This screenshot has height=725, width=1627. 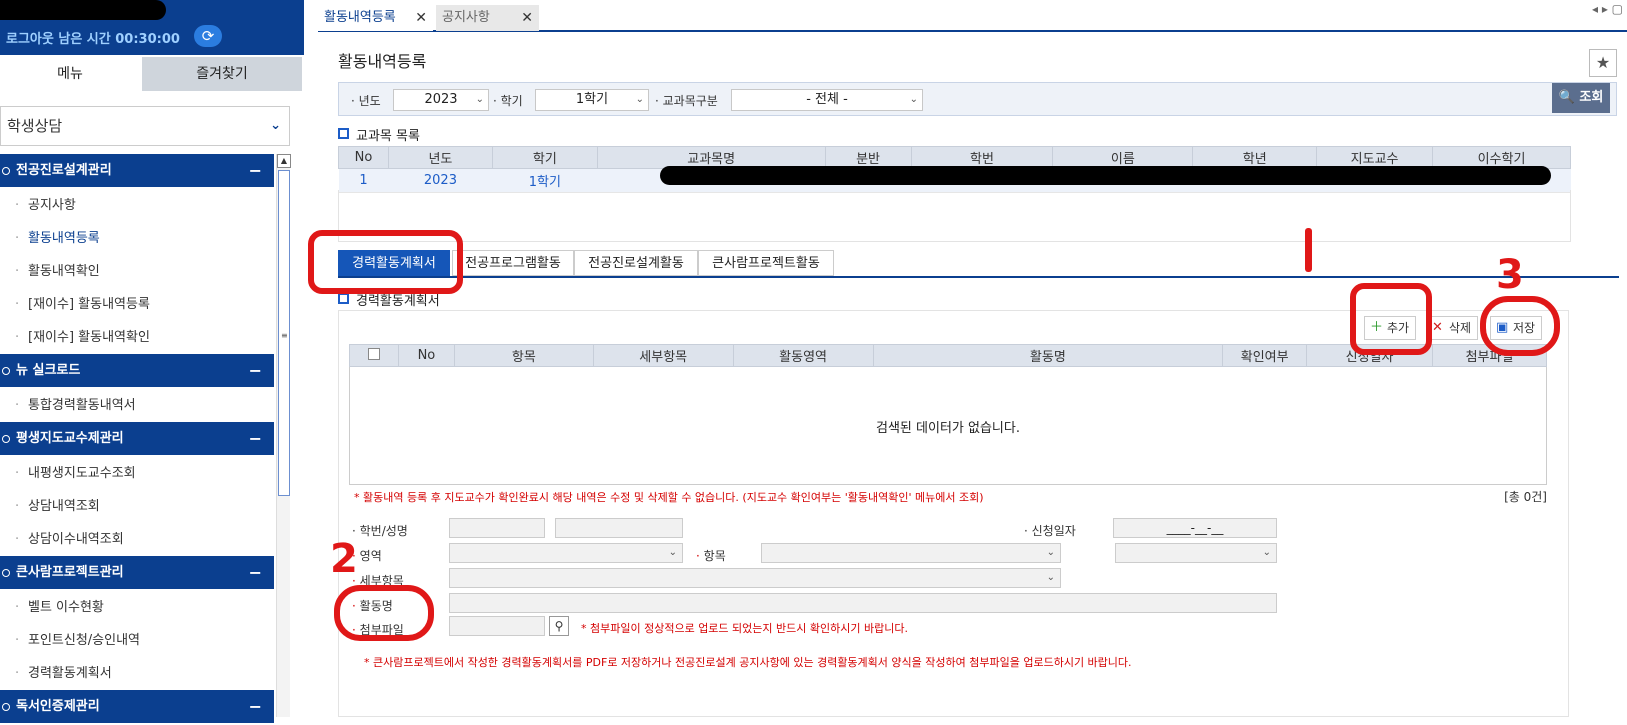 What do you see at coordinates (137, 473) in the screenshot?
I see `menu-item-my-advisor: 내평생지도교수조회` at bounding box center [137, 473].